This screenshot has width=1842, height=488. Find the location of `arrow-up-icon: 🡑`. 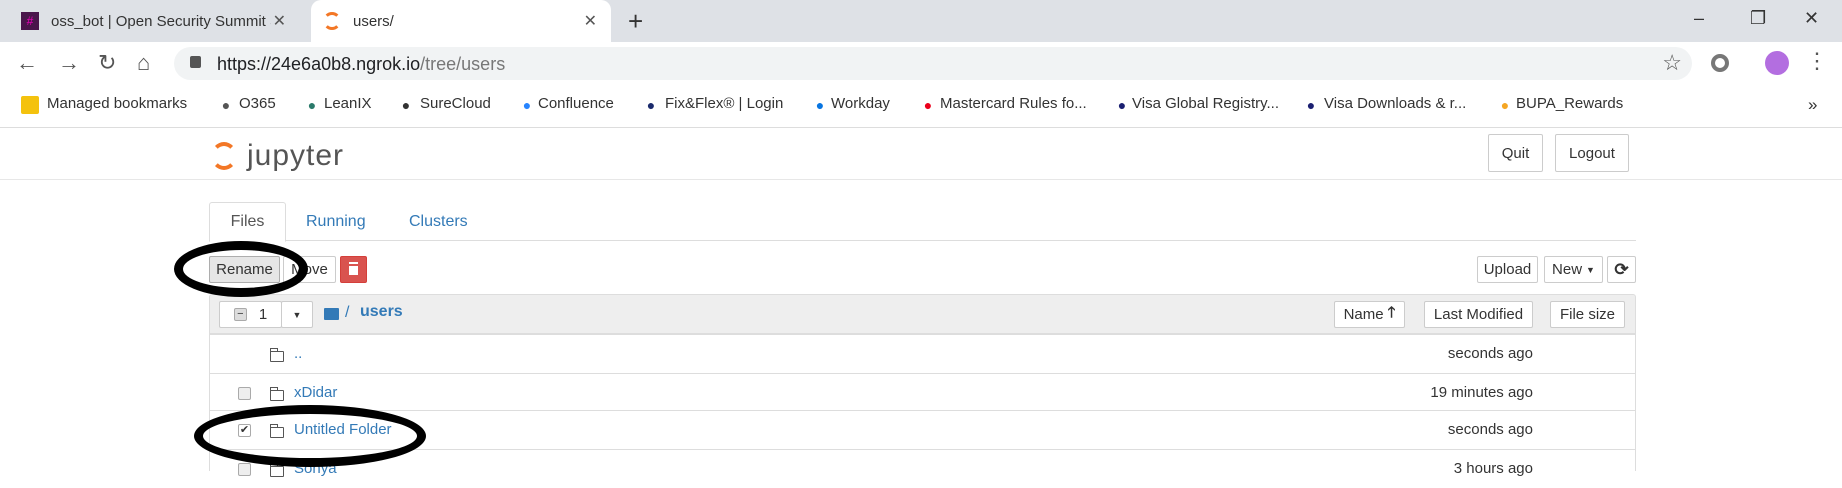

arrow-up-icon: 🡑 is located at coordinates (1391, 312).